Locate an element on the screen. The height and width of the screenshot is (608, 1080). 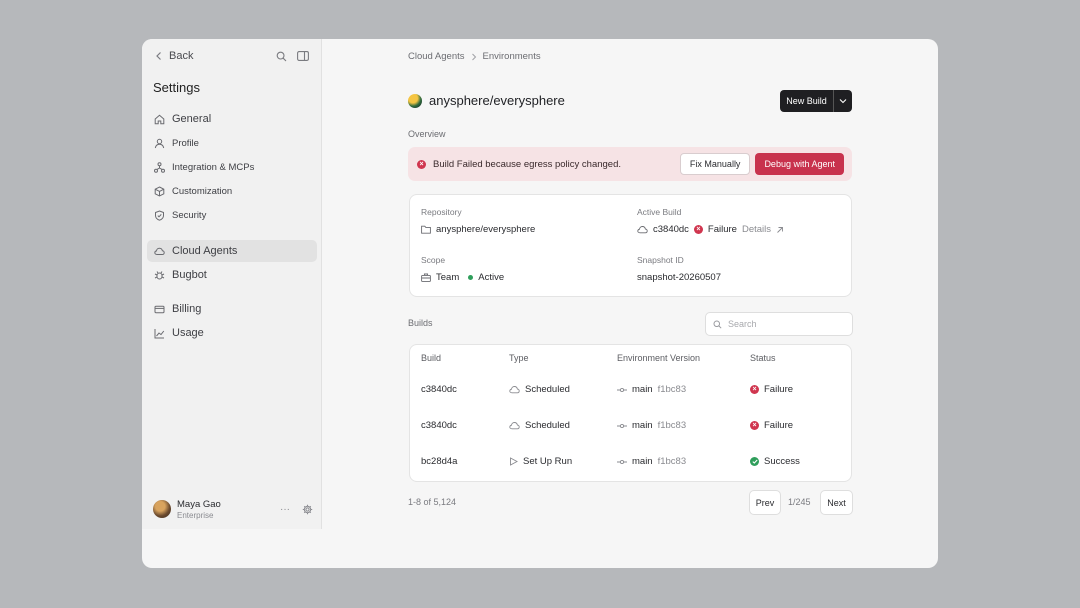
repository-label: Repository is located at coordinates (441, 212).